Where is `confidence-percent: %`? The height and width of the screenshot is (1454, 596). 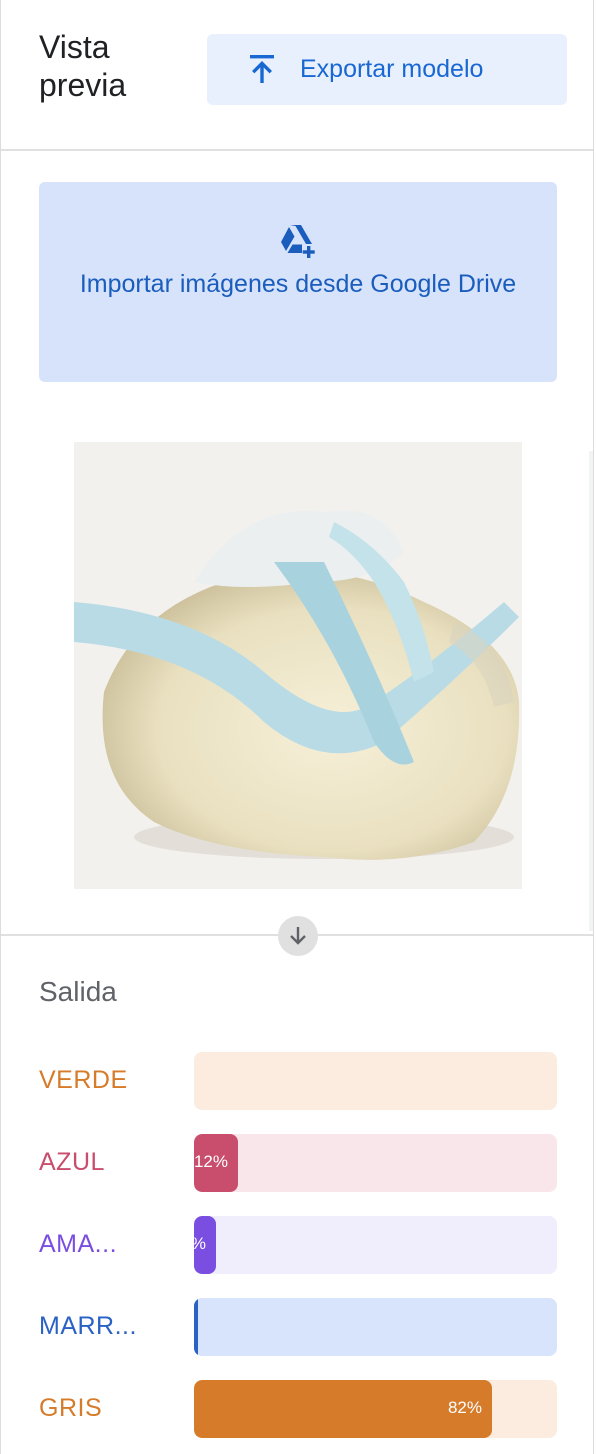 confidence-percent: % is located at coordinates (200, 1244).